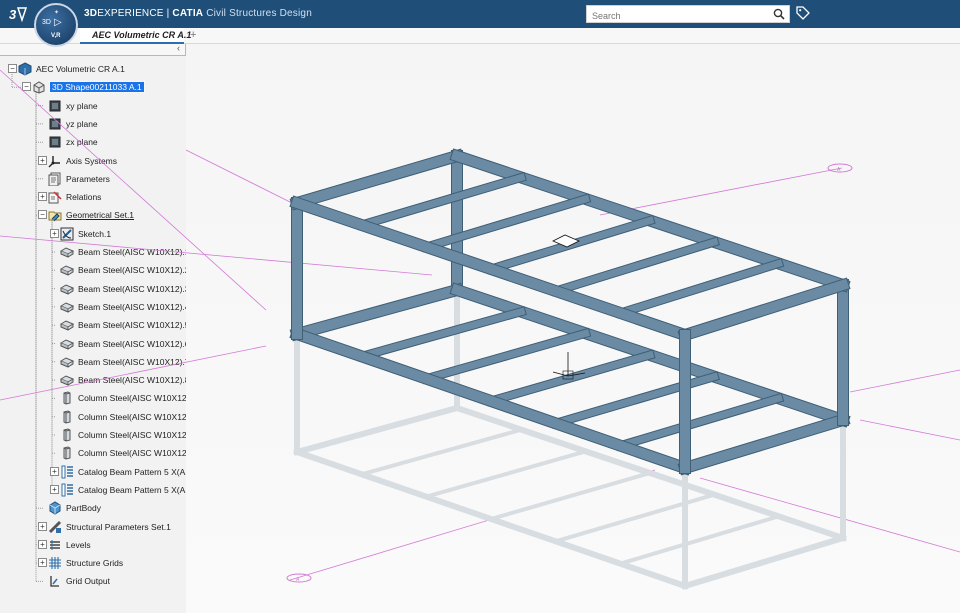  I want to click on relations-icon, so click(55, 197).